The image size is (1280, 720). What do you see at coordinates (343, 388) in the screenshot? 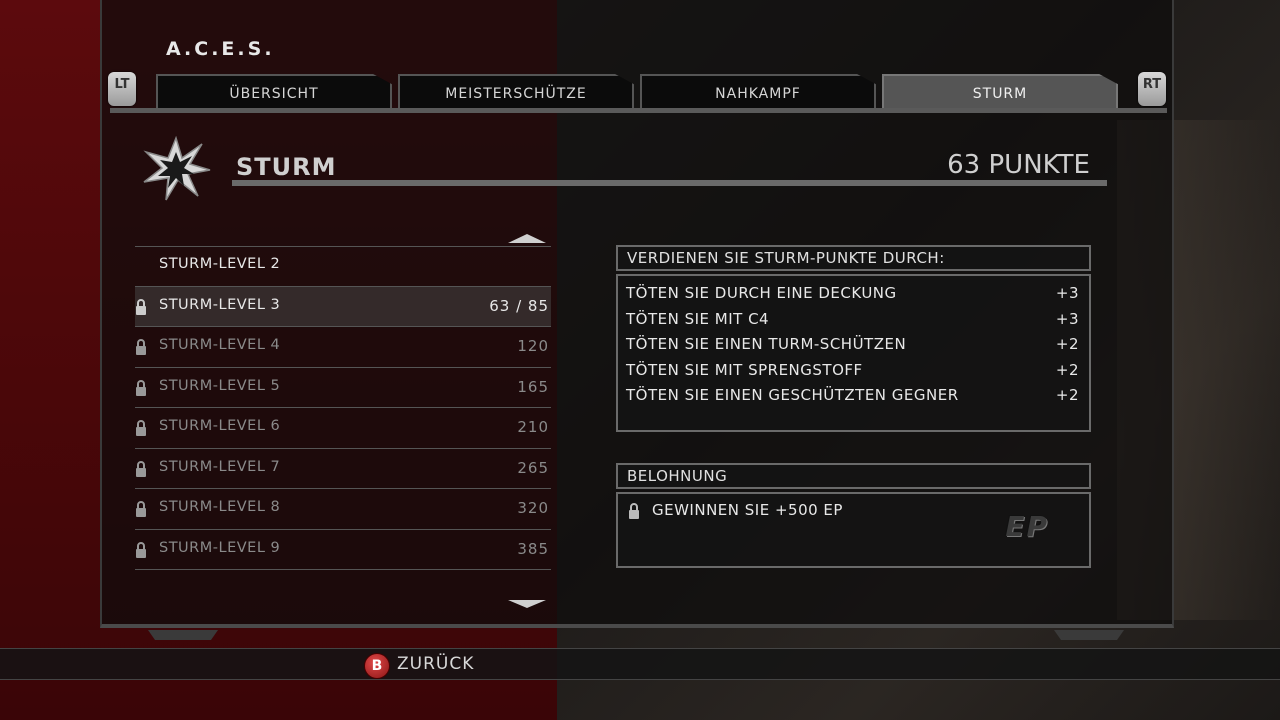
I see `level-row: STURM-LEVEL 5 165` at bounding box center [343, 388].